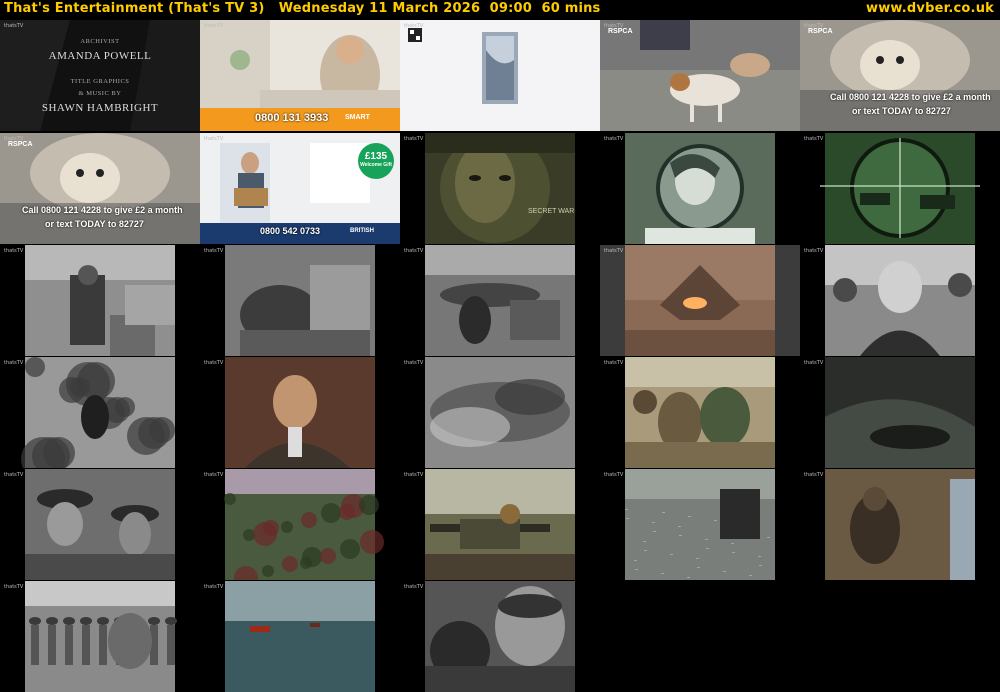  I want to click on thumbnail-10: thatsTV, so click(900, 188).